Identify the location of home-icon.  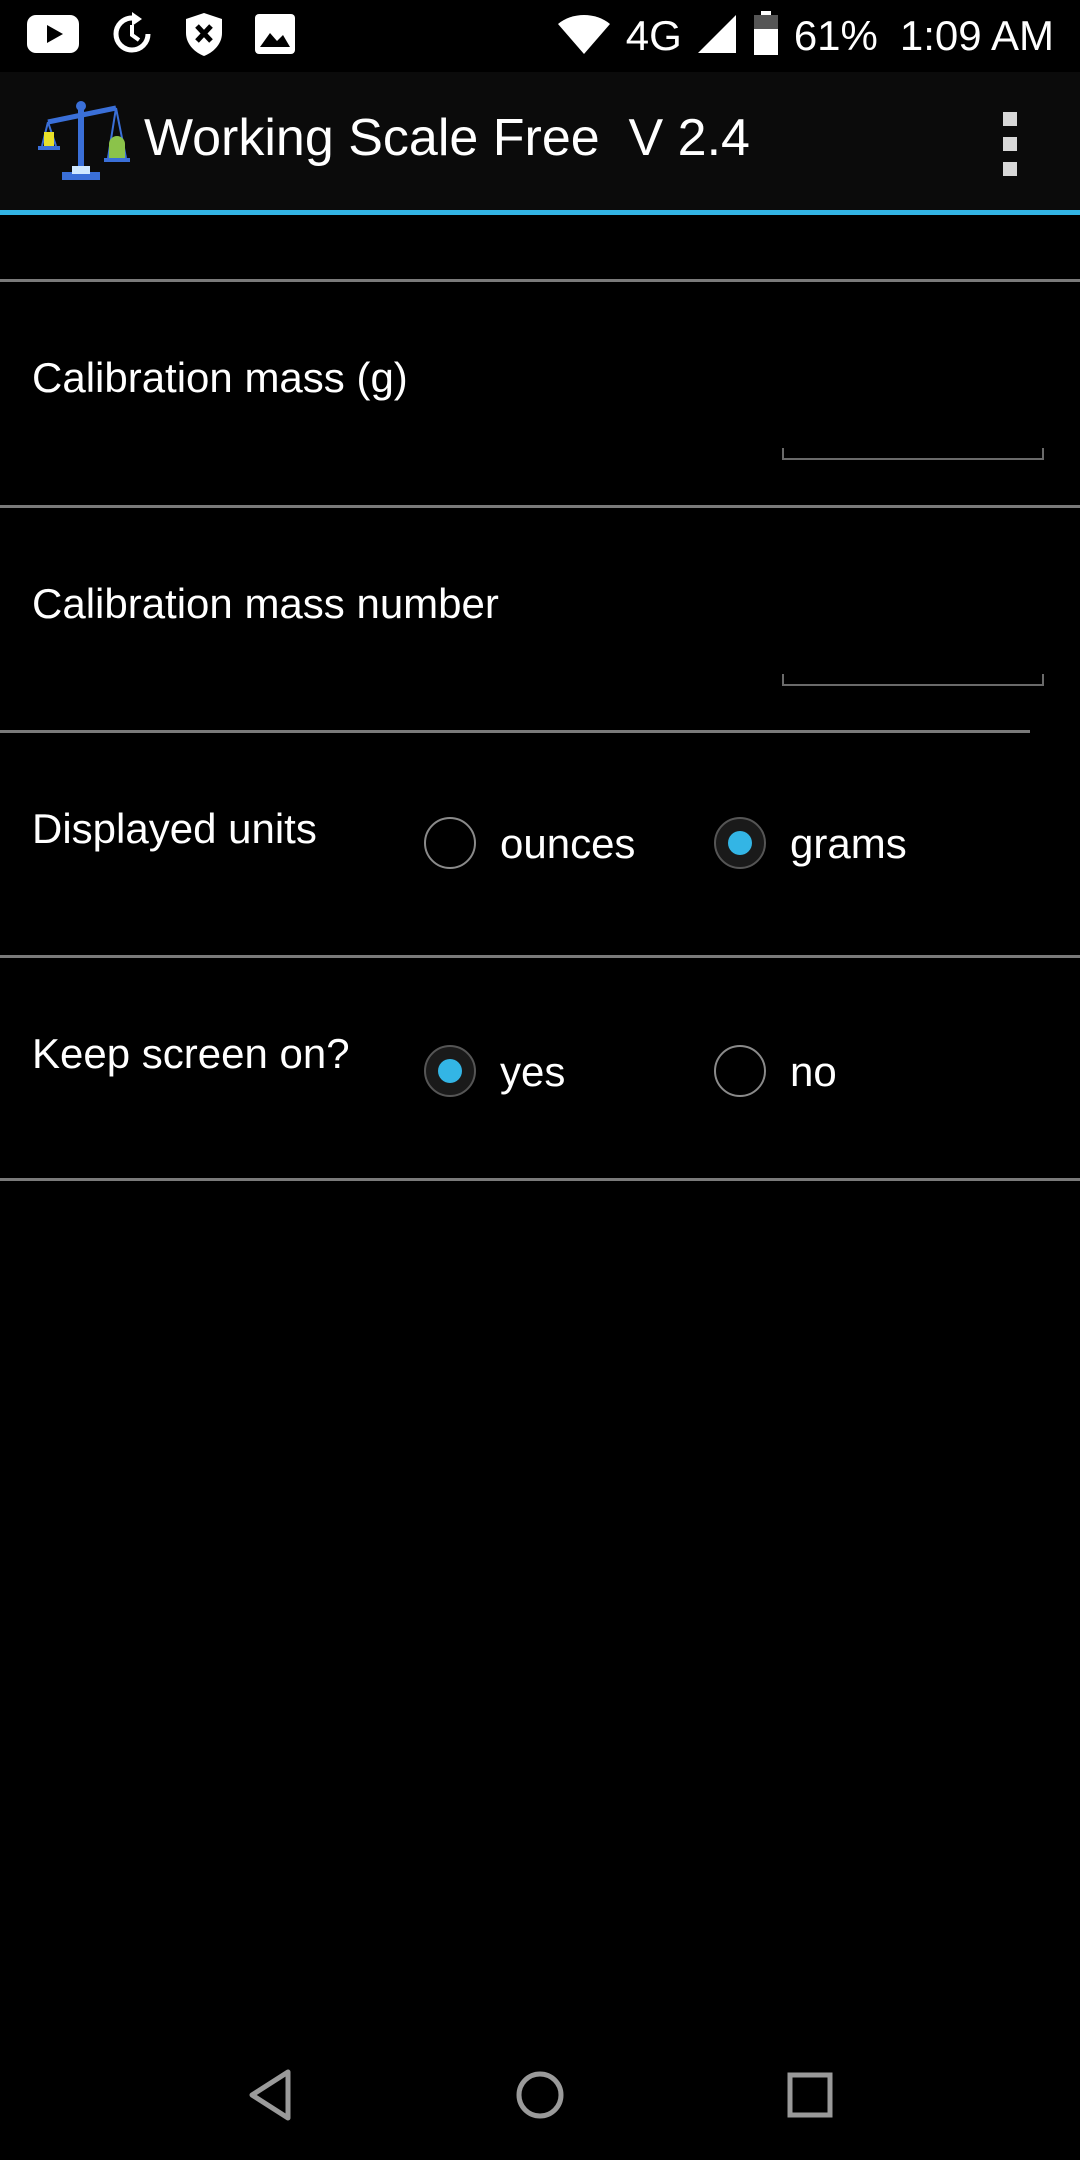
(540, 2095).